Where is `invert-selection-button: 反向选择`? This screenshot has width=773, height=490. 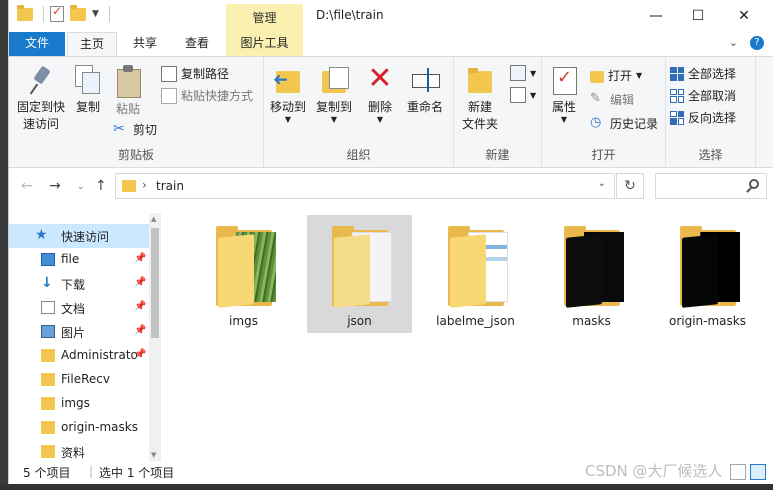
invert-selection-button: 反向选择 is located at coordinates (703, 117).